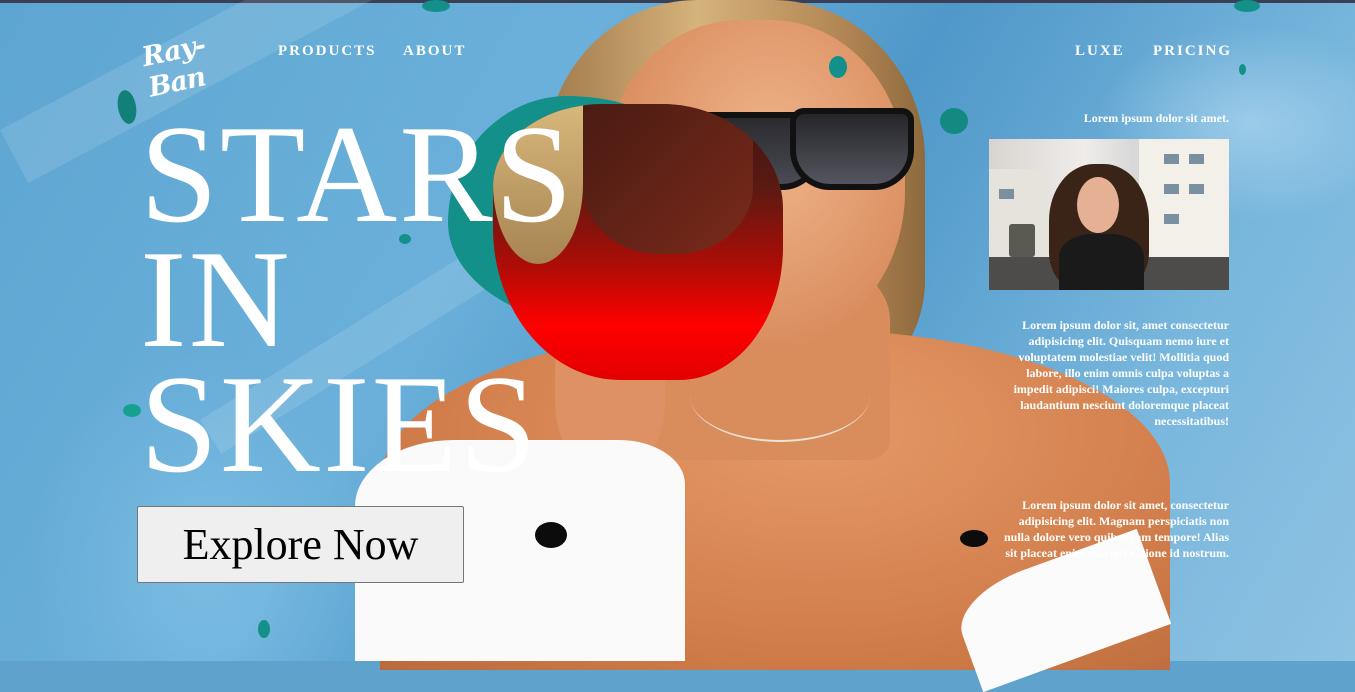 This screenshot has width=1355, height=692. What do you see at coordinates (216, 299) in the screenshot?
I see `headline-line-2: IN` at bounding box center [216, 299].